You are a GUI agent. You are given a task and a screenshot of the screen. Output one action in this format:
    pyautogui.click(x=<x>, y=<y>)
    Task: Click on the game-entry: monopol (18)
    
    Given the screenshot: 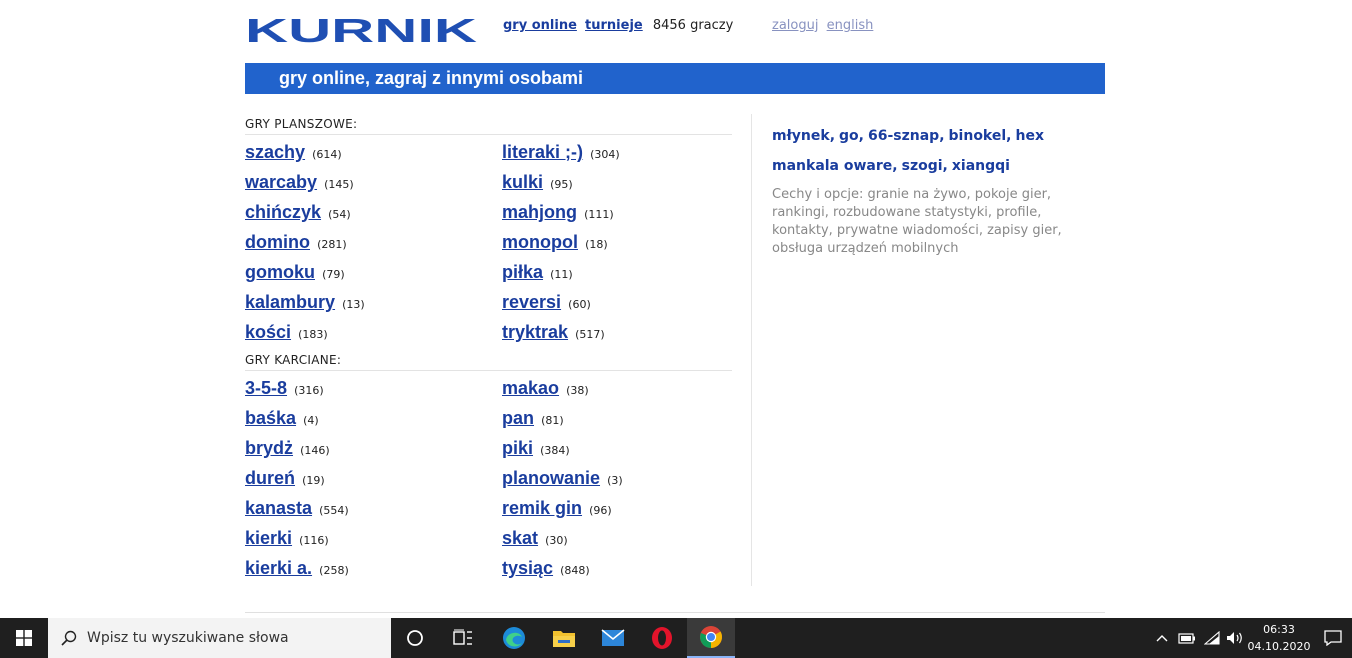 What is the action you would take?
    pyautogui.click(x=617, y=243)
    